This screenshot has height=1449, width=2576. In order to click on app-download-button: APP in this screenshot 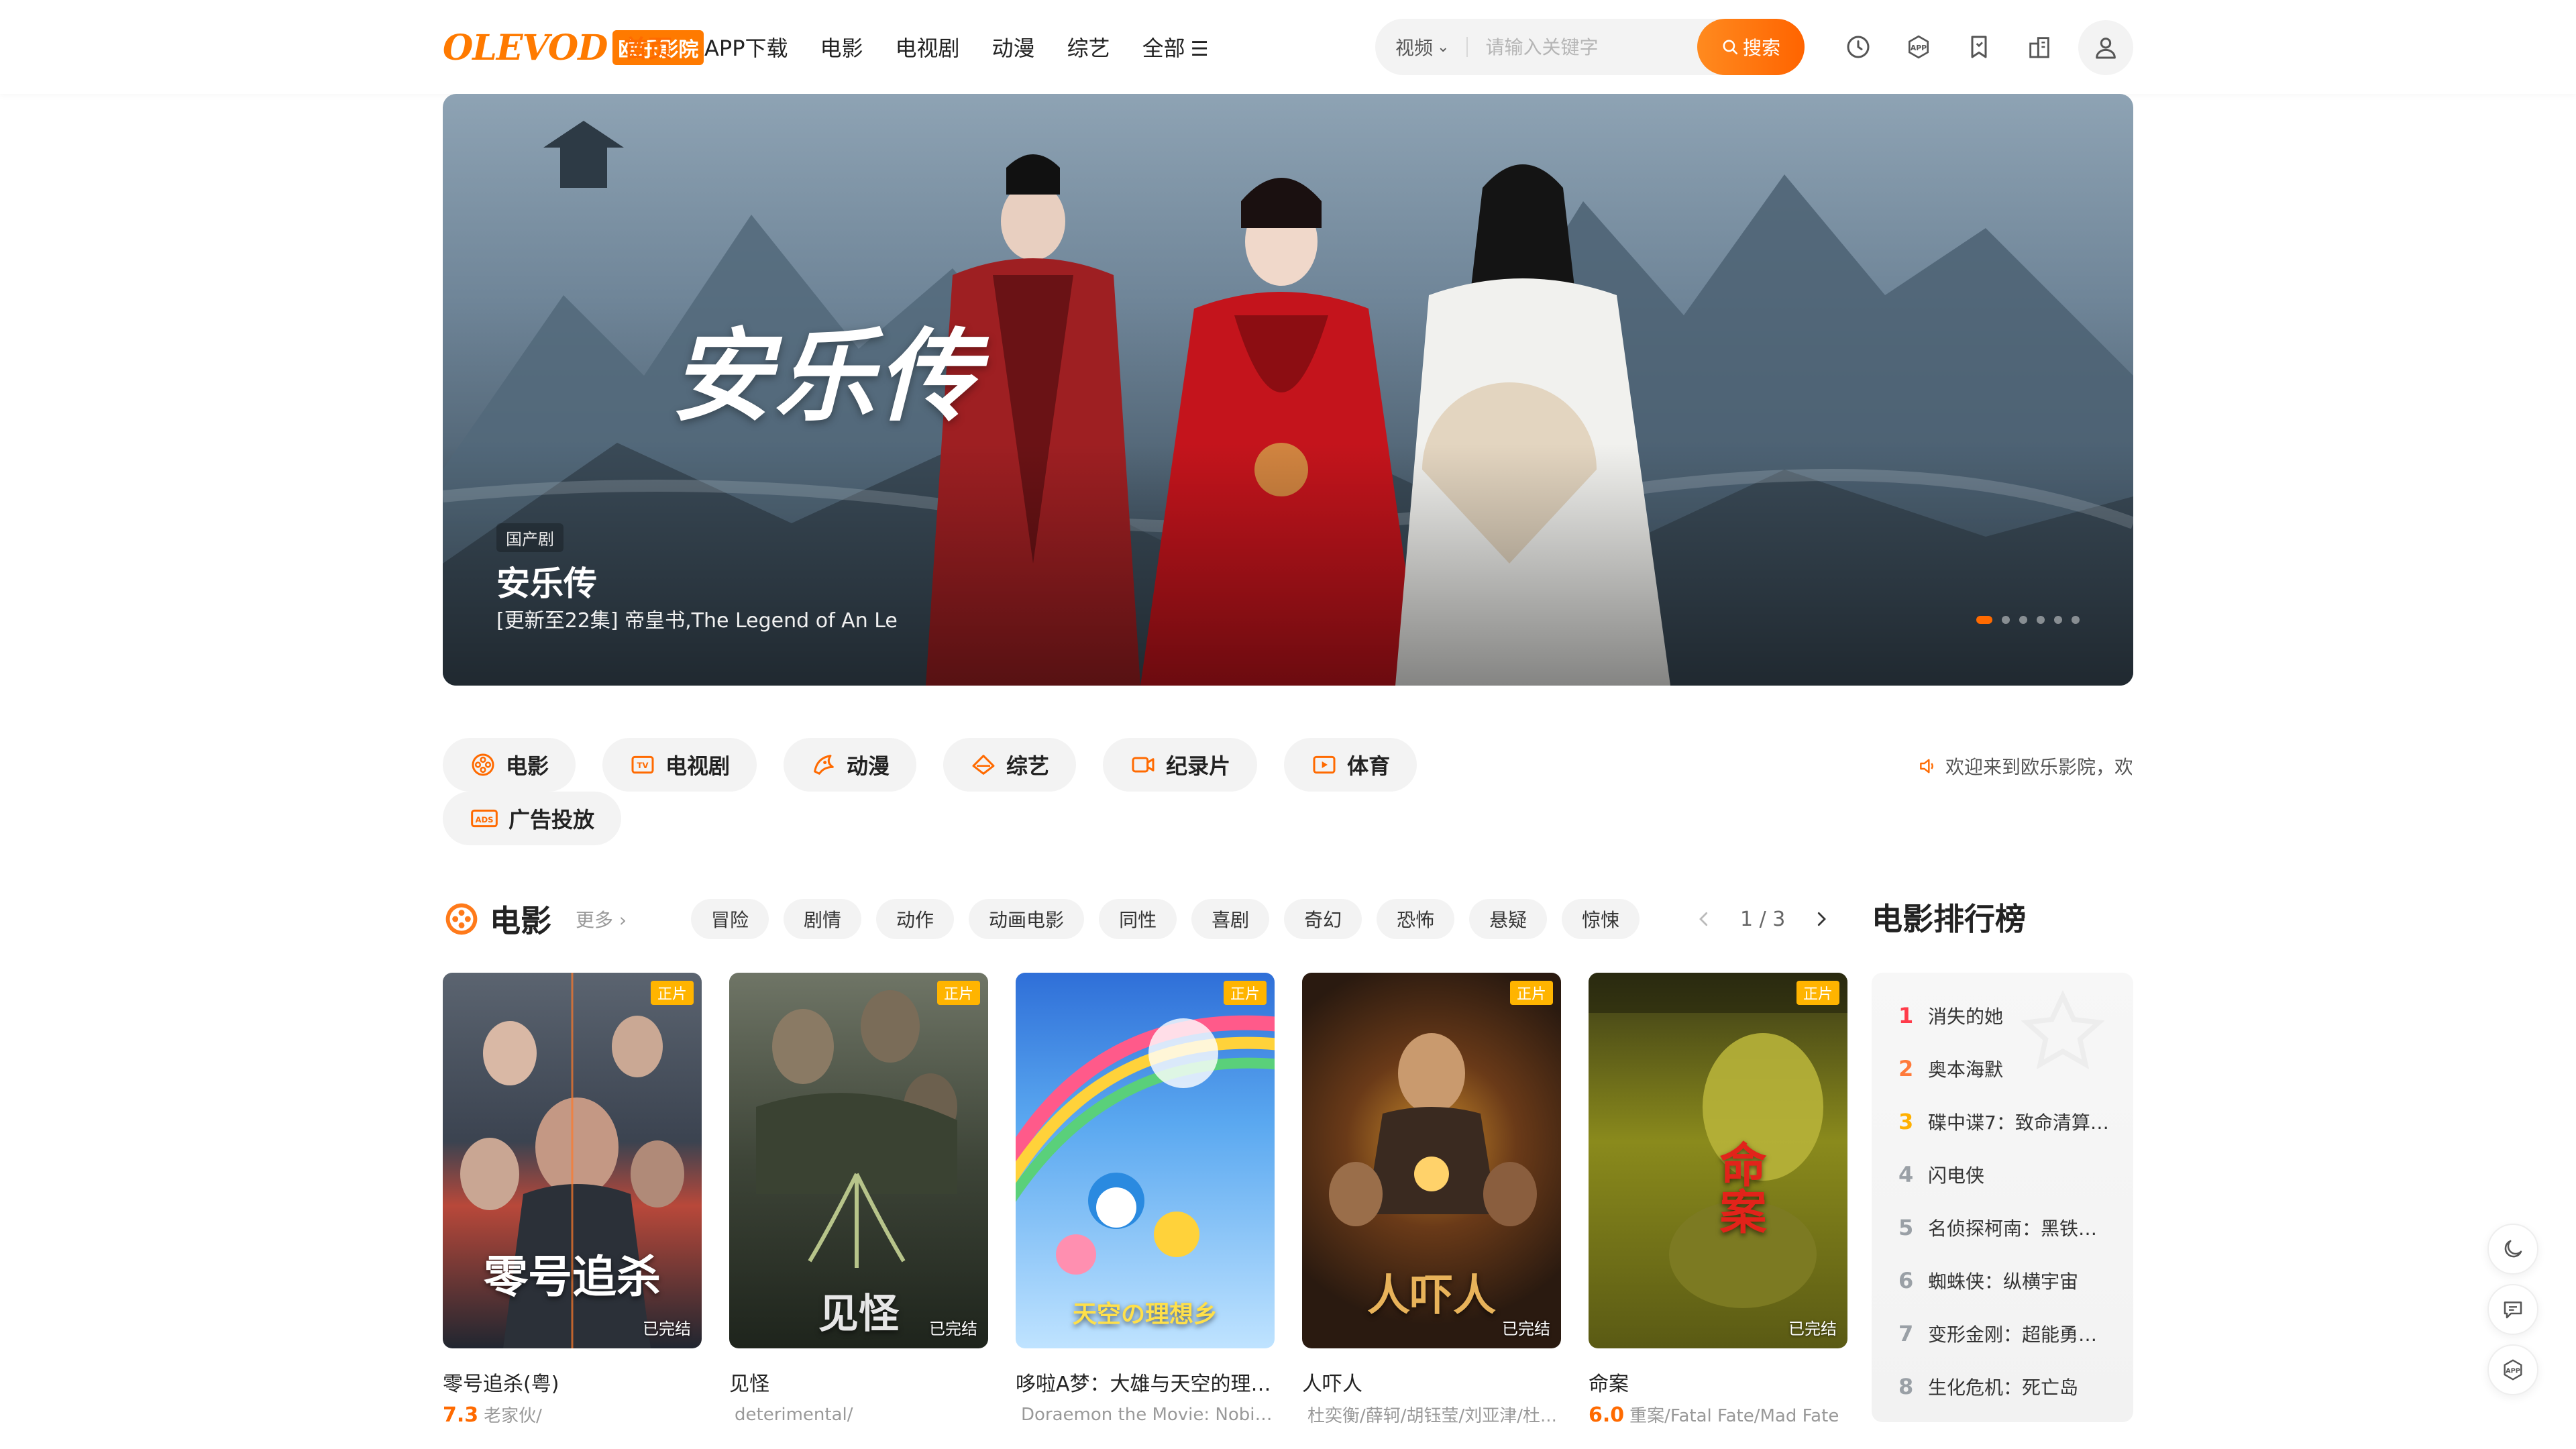, I will do `click(2512, 1369)`.